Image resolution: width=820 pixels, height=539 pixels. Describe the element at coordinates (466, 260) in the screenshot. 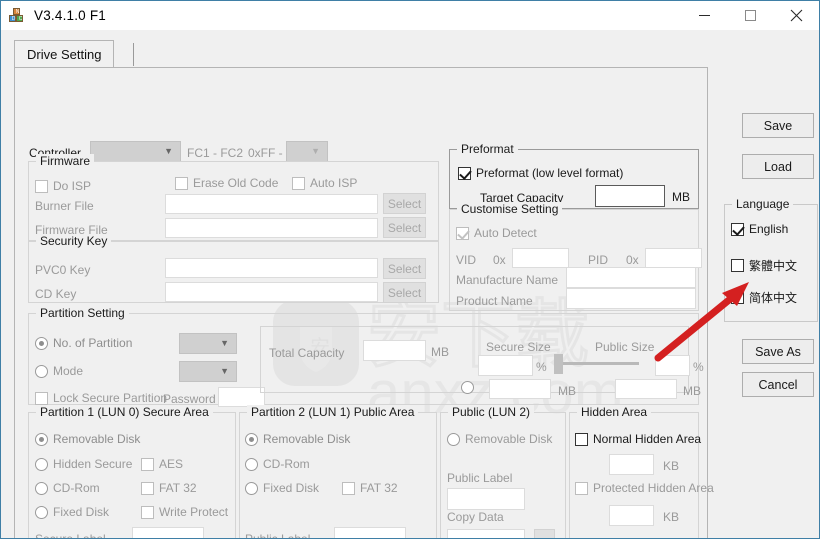

I see `vid-label: VID` at that location.